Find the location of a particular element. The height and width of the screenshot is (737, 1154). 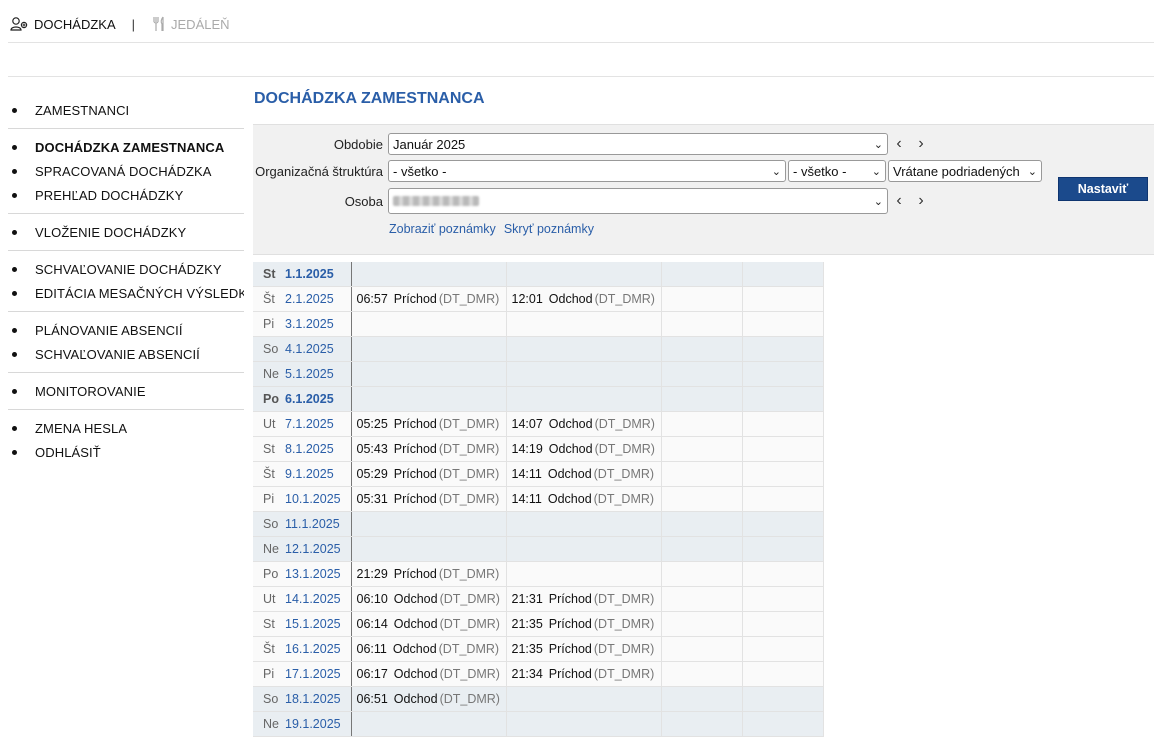

sidebar-item: ZAMESTNANCI is located at coordinates (126, 110).